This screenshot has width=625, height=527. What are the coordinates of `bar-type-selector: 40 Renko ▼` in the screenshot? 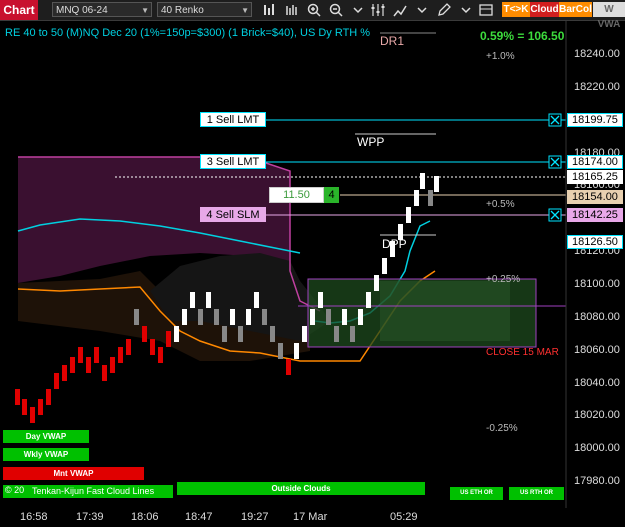 It's located at (204, 9).